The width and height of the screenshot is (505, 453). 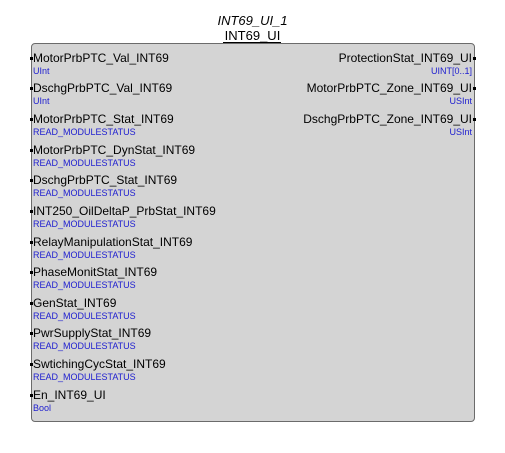 What do you see at coordinates (389, 96) in the screenshot?
I see `output-pin: MotorPrbPTC_Zone_INT69_UI USInt` at bounding box center [389, 96].